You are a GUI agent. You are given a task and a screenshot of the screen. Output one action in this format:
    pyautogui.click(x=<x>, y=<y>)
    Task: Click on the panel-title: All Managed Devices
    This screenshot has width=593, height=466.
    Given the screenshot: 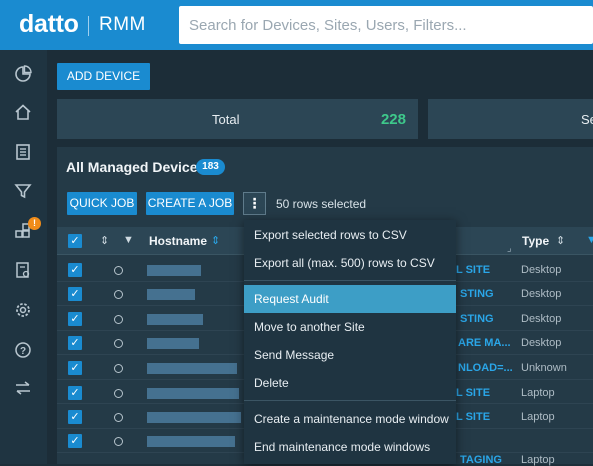 What is the action you would take?
    pyautogui.click(x=136, y=167)
    